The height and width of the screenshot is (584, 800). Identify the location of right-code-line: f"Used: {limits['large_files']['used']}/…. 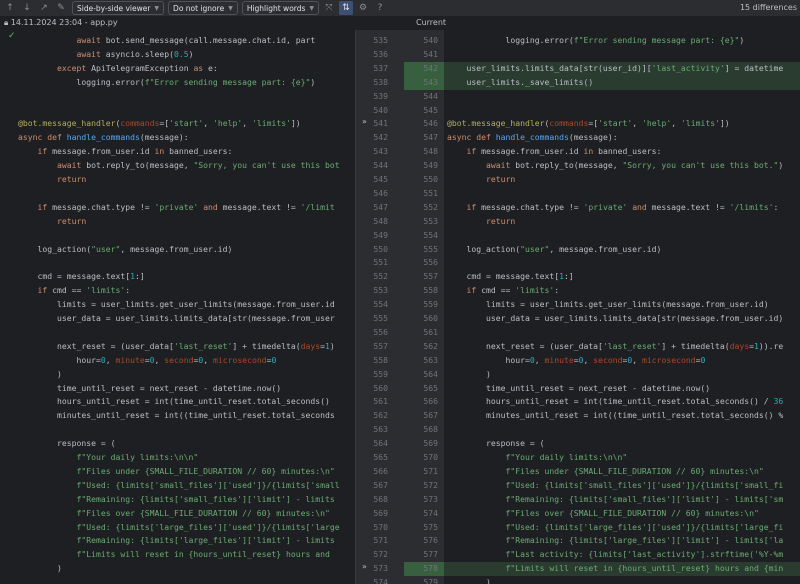
(623, 528).